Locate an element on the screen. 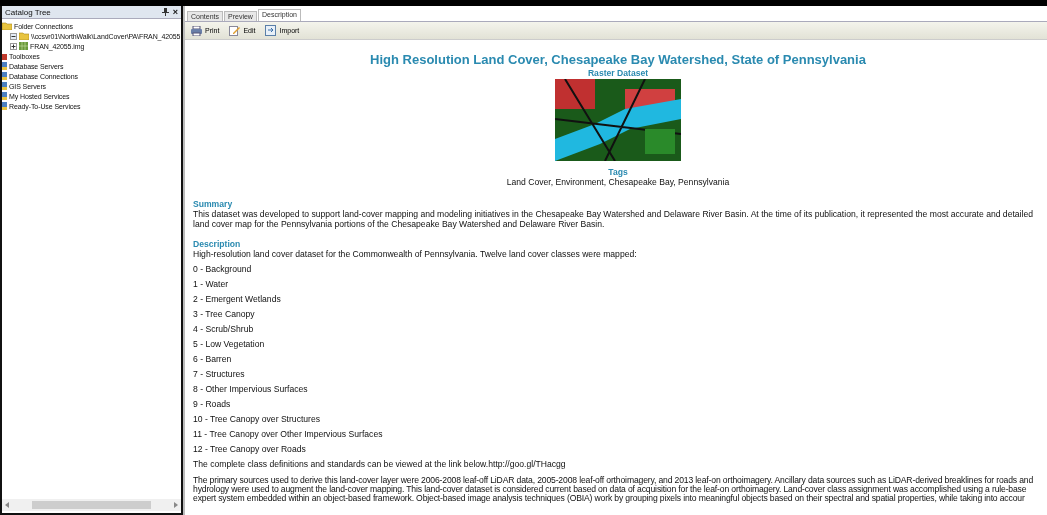  close-button: × is located at coordinates (175, 12).